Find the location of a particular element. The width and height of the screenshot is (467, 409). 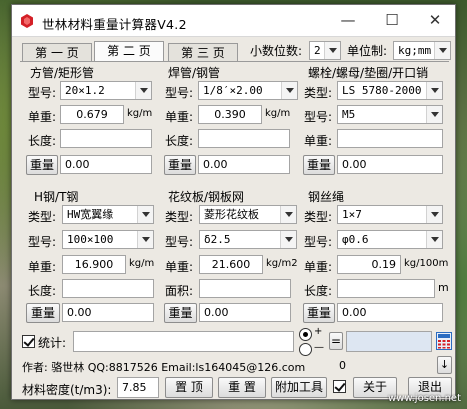

wire-rope-model-select: φ0.6 is located at coordinates (390, 239).